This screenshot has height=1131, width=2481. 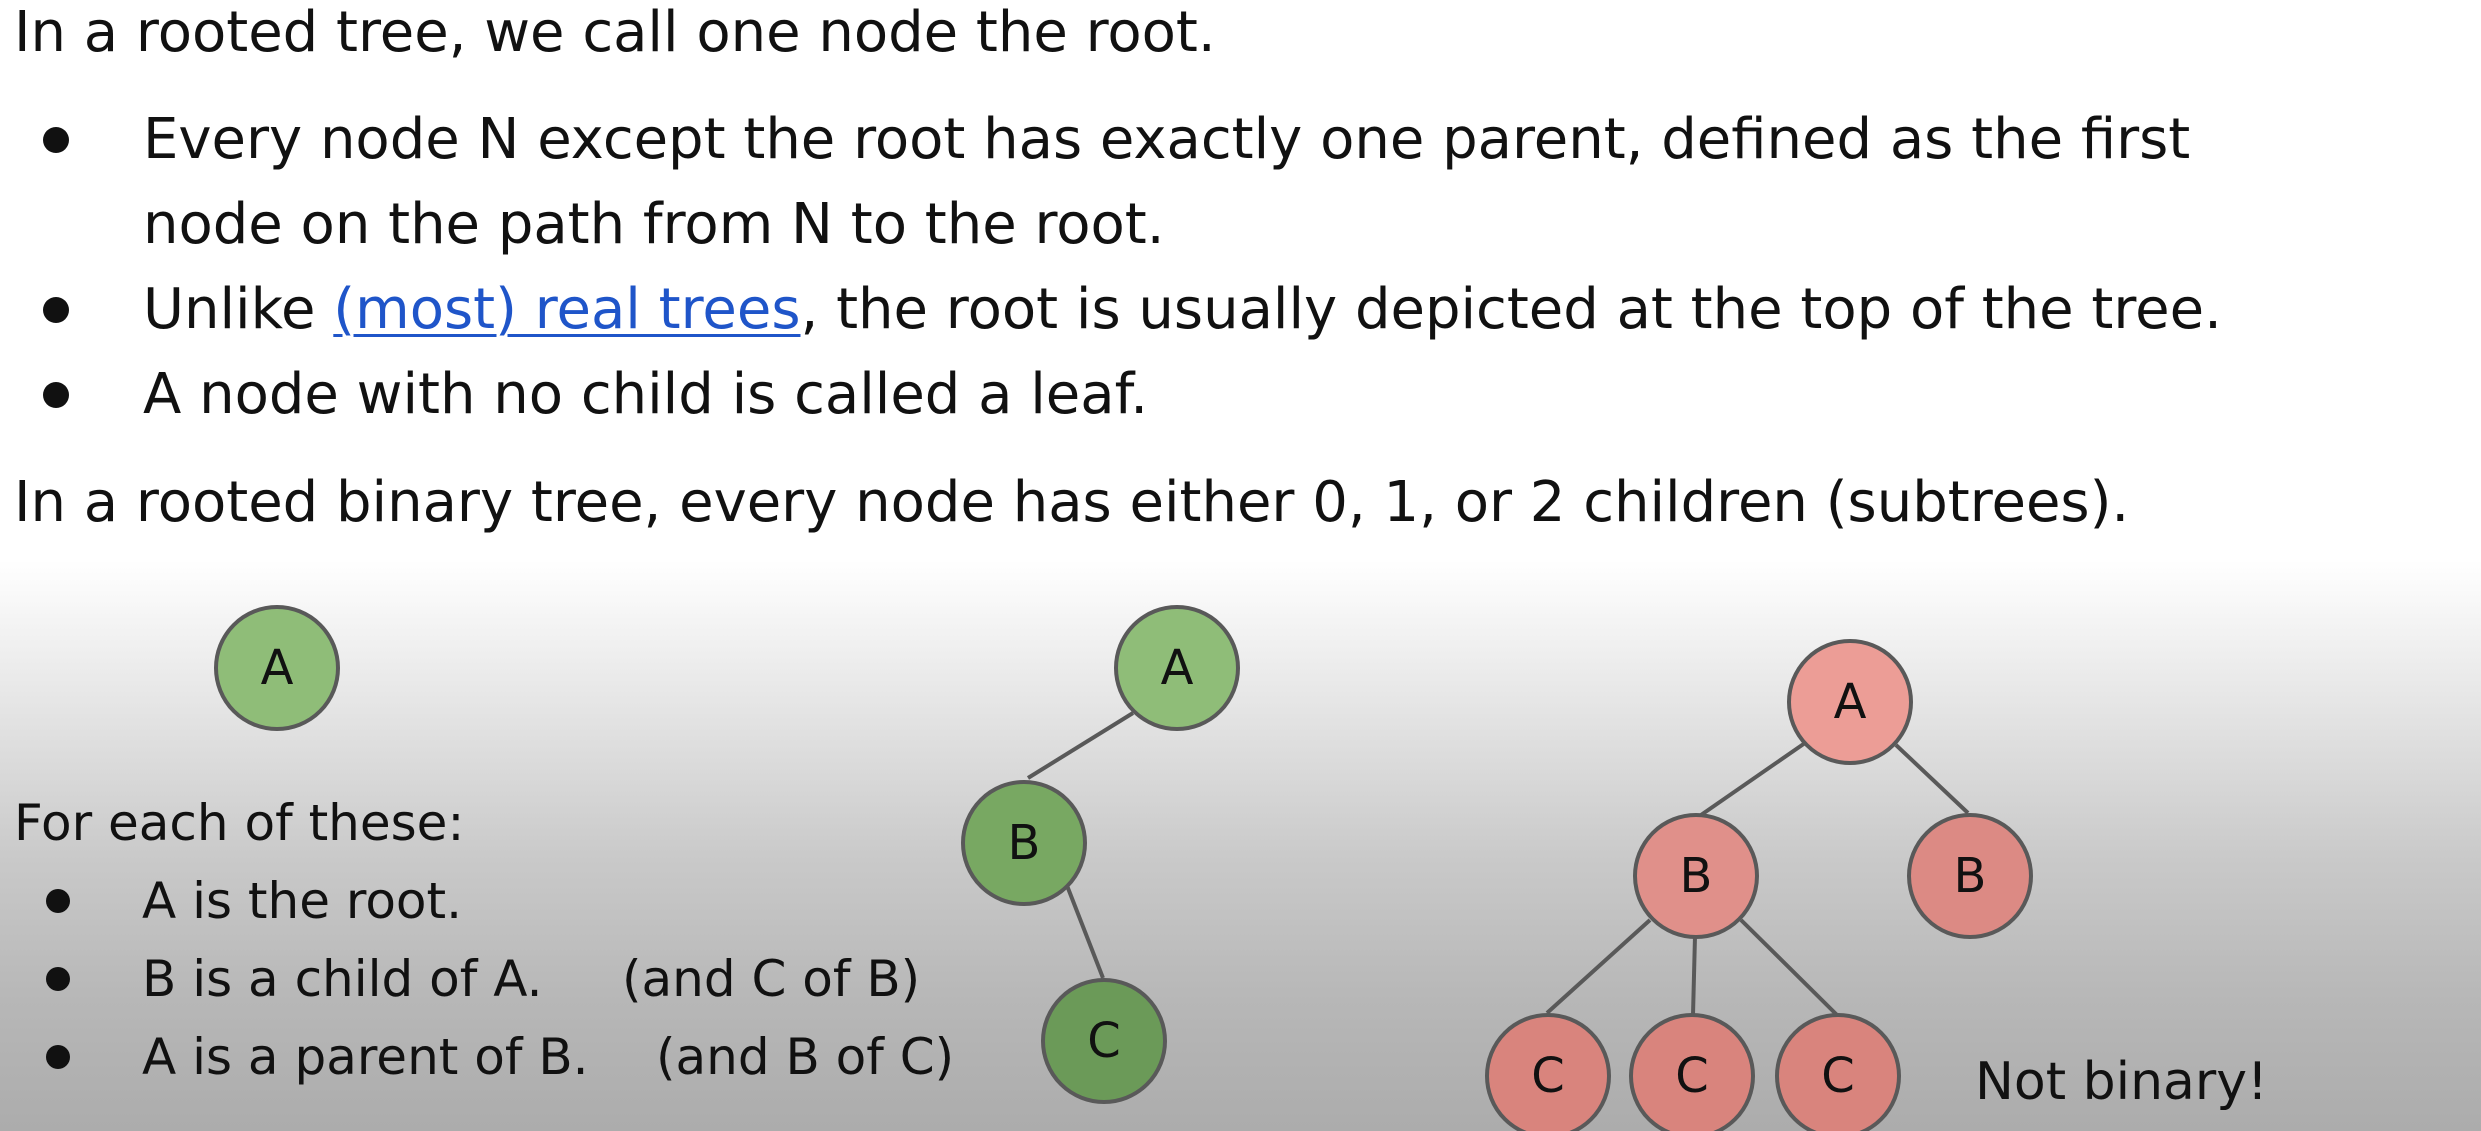 I want to click on tree-not-binary: A B B C C C Not binary!, so click(x=1876, y=885).